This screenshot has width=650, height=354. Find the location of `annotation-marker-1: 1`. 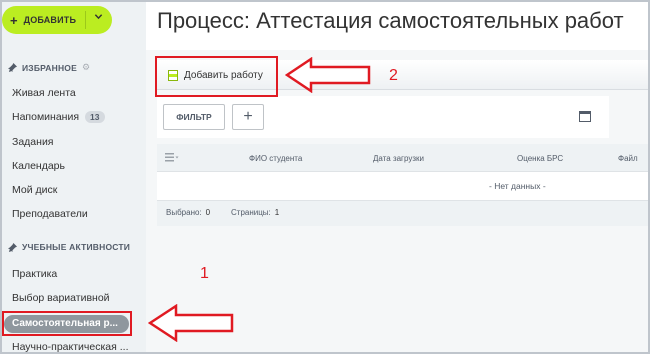

annotation-marker-1: 1 is located at coordinates (204, 273).